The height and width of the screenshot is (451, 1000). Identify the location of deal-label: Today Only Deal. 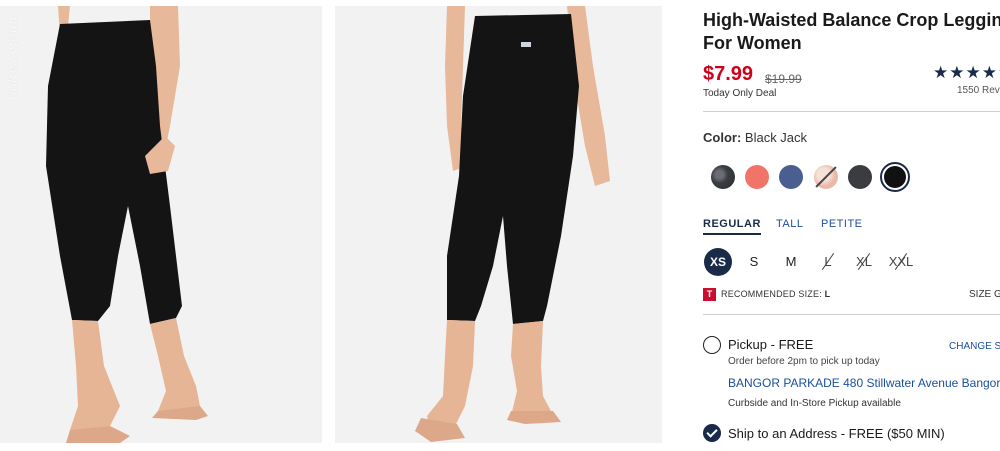
(740, 93).